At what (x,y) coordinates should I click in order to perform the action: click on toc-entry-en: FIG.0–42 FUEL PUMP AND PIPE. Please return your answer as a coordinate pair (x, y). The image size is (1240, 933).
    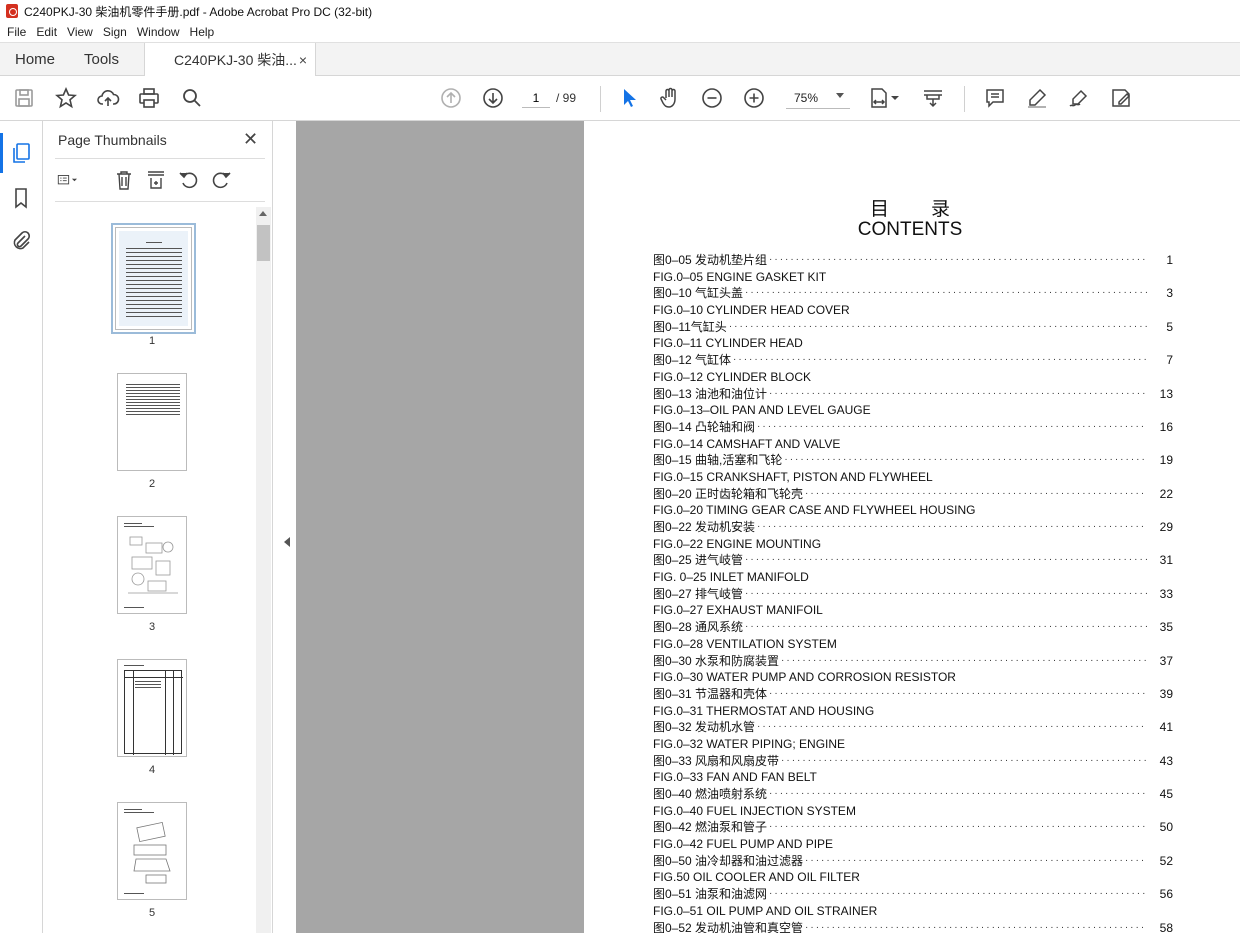
    Looking at the image, I should click on (913, 844).